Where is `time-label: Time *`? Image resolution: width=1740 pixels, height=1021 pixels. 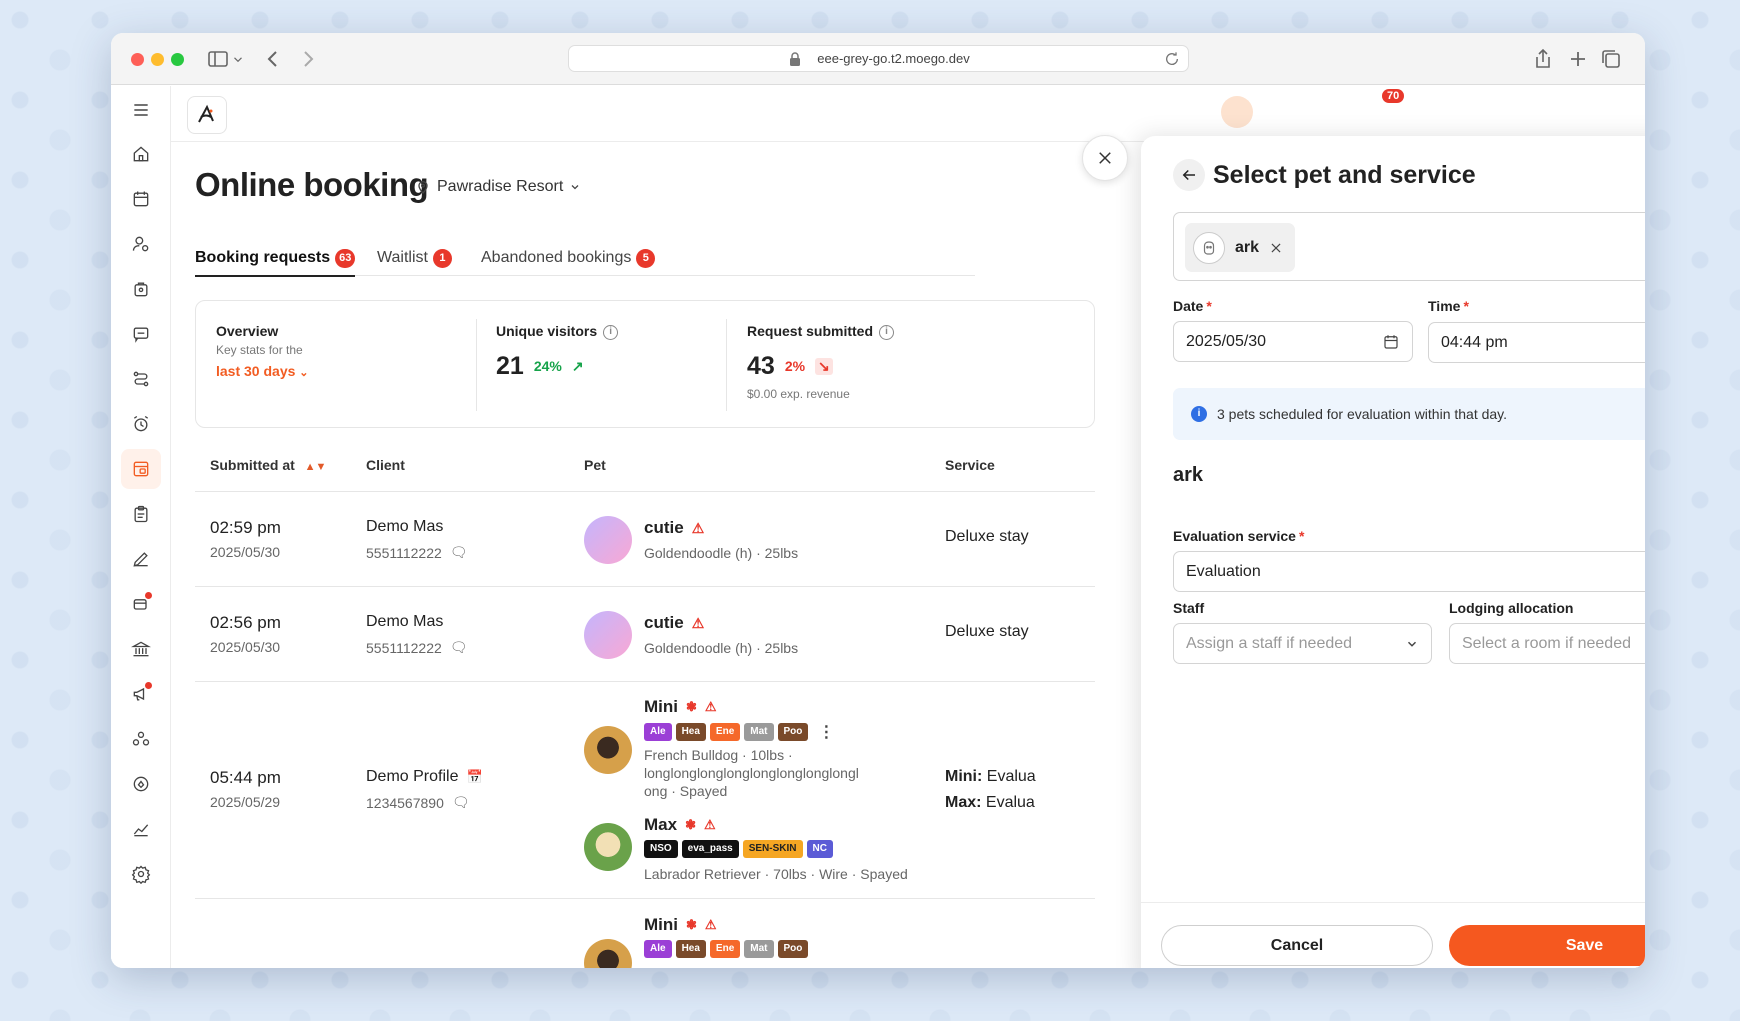 time-label: Time * is located at coordinates (1448, 306).